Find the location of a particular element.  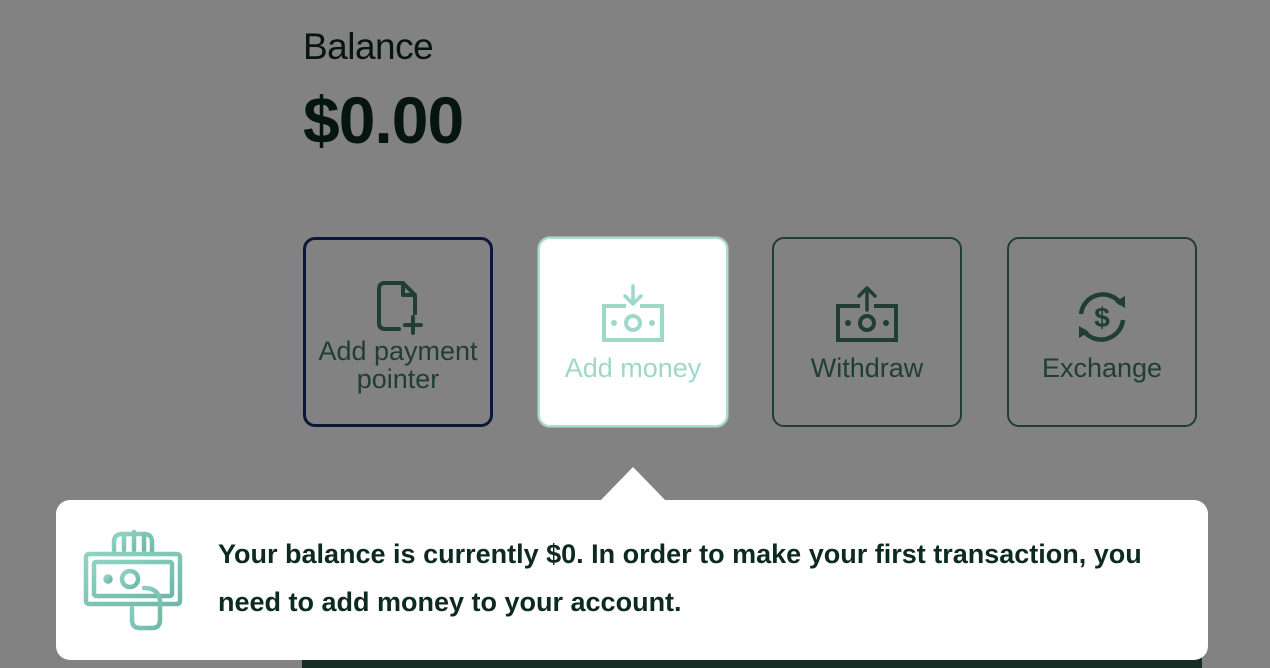

hand-holding-cash-icon is located at coordinates (133, 580).